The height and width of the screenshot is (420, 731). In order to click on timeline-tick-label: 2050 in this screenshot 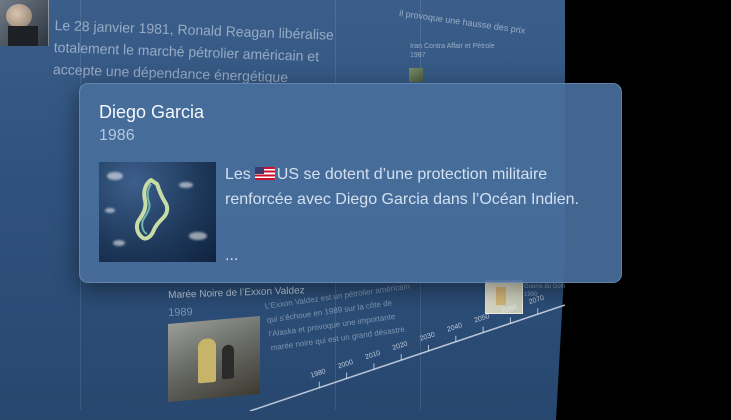, I will do `click(482, 319)`.